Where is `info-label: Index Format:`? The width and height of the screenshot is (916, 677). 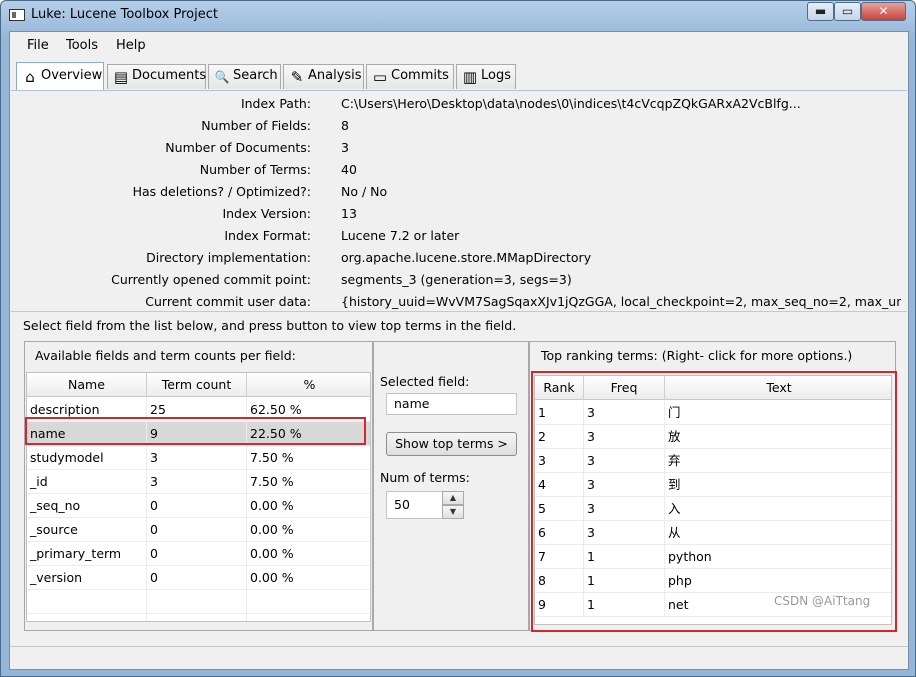
info-label: Index Format: is located at coordinates (267, 235).